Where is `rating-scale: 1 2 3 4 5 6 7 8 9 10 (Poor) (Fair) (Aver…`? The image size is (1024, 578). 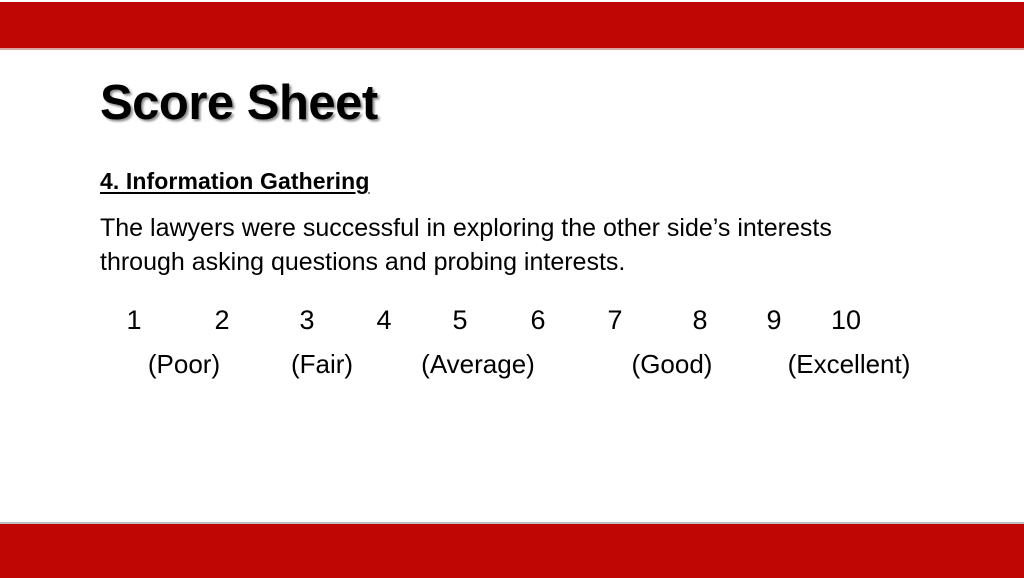
rating-scale: 1 2 3 4 5 6 7 8 9 10 (Poor) (Fair) (Aver… is located at coordinates (522, 347).